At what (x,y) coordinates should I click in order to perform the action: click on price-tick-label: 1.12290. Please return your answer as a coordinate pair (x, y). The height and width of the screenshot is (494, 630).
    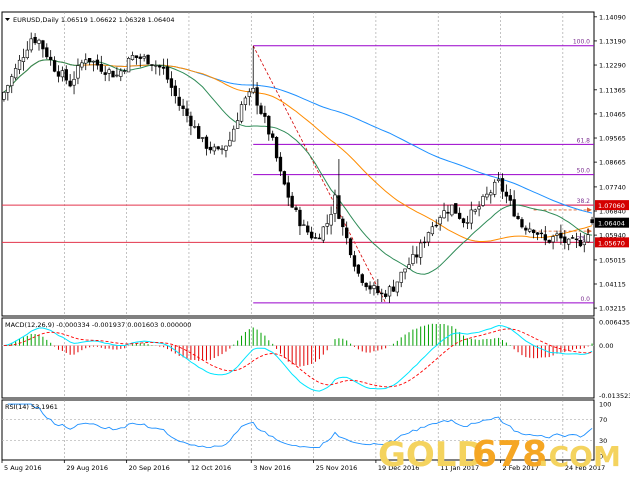
    Looking at the image, I should click on (612, 66).